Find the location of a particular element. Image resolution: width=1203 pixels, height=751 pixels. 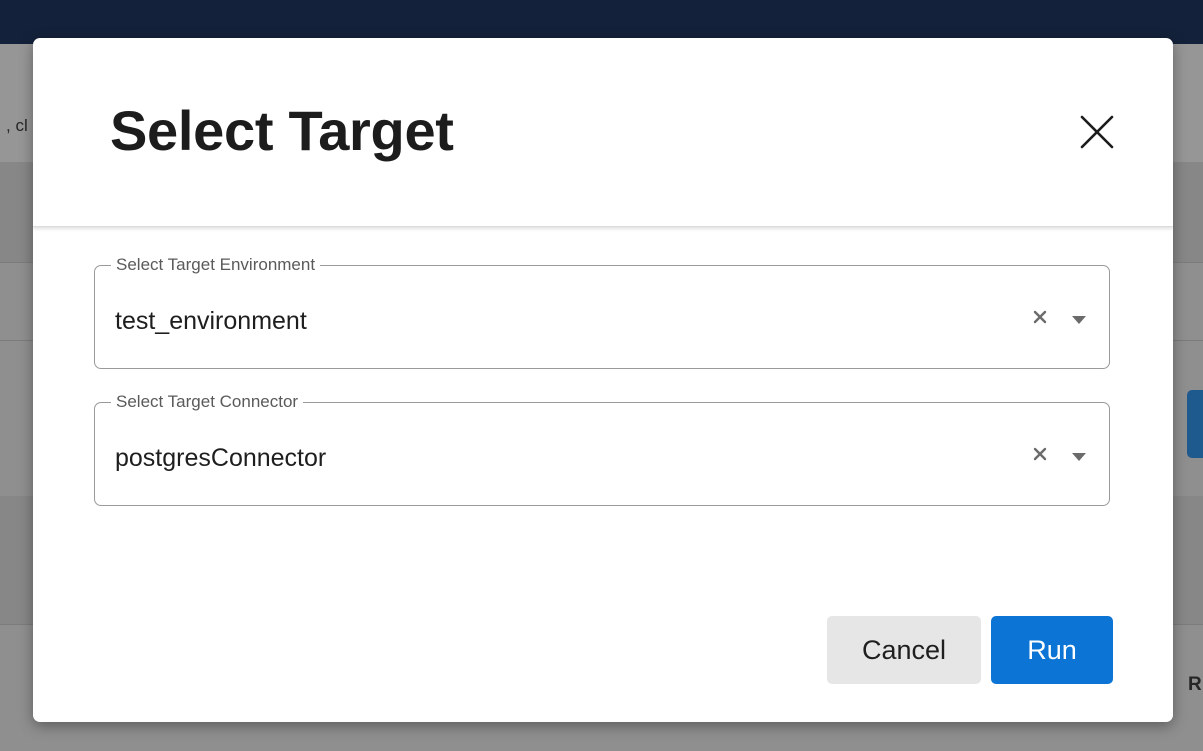

run-button: Run is located at coordinates (1052, 650).